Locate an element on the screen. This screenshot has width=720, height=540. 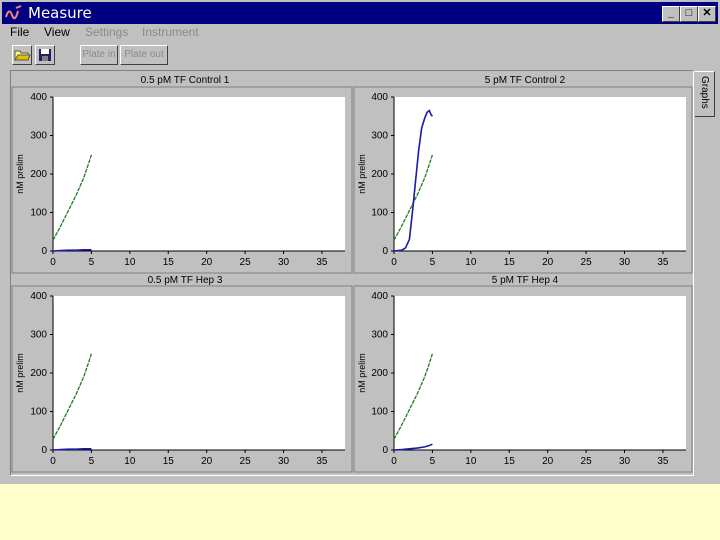
chart4-x-tick-label: 10 is located at coordinates (471, 461).